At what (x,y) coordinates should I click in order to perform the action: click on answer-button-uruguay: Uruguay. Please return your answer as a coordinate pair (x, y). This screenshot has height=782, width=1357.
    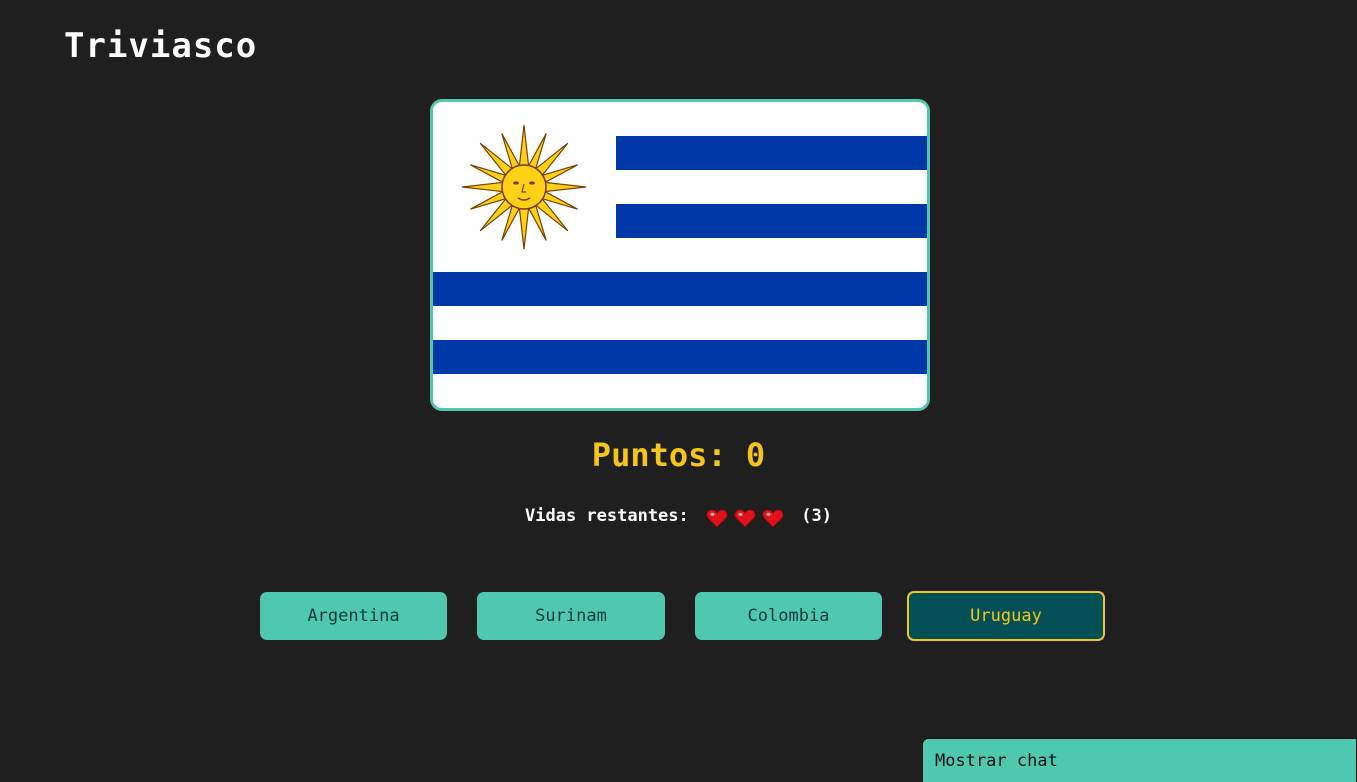
    Looking at the image, I should click on (1006, 616).